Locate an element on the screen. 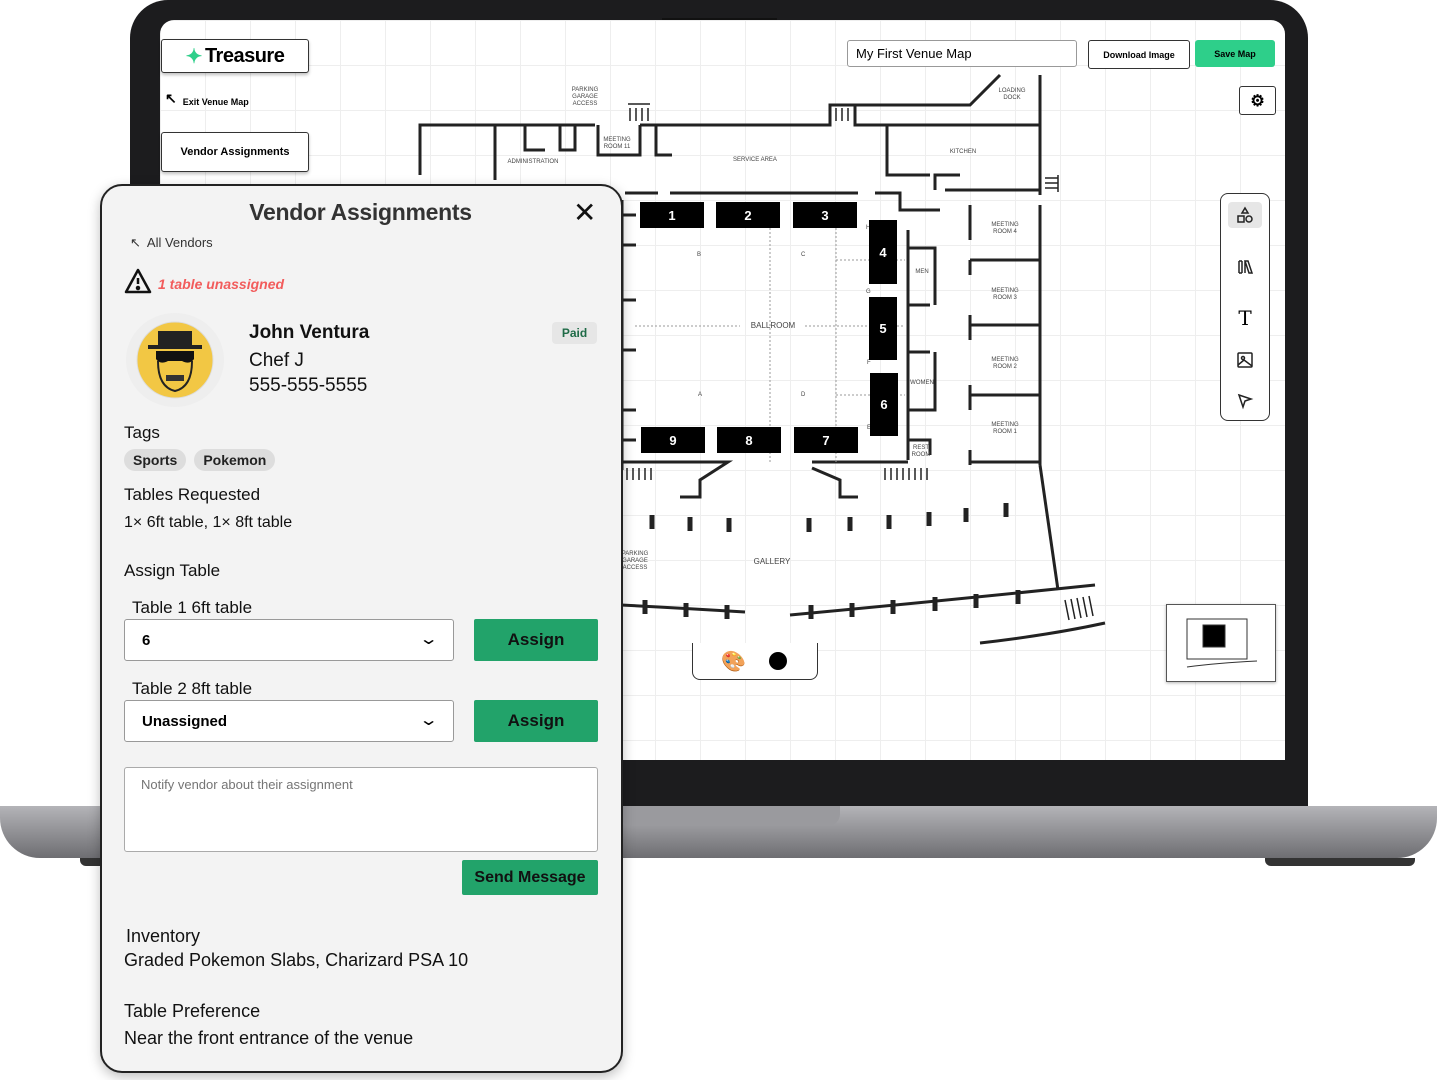 This screenshot has width=1437, height=1080. label-service-area: SERVICE AREA is located at coordinates (755, 160).